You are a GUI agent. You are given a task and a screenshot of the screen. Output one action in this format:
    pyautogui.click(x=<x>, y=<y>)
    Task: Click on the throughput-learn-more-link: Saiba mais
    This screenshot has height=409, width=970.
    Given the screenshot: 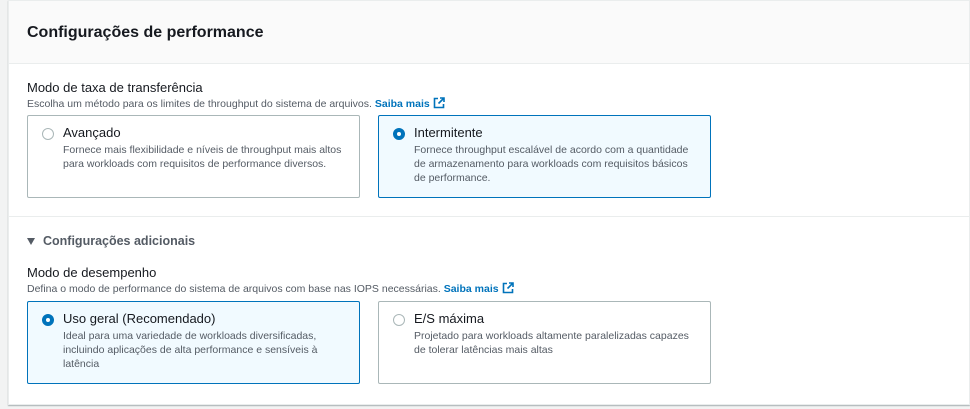 What is the action you would take?
    pyautogui.click(x=409, y=104)
    